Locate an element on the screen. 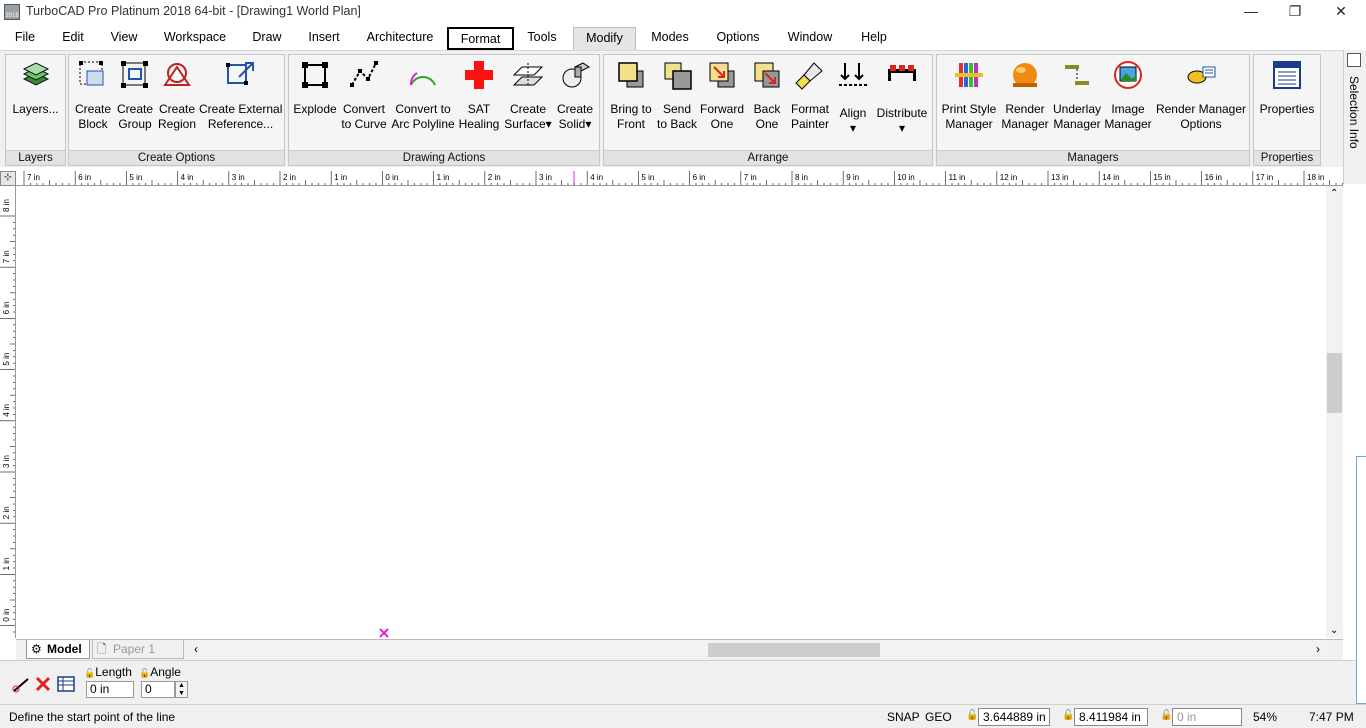 The width and height of the screenshot is (1366, 728). align-button: Align ▾ is located at coordinates (853, 96).